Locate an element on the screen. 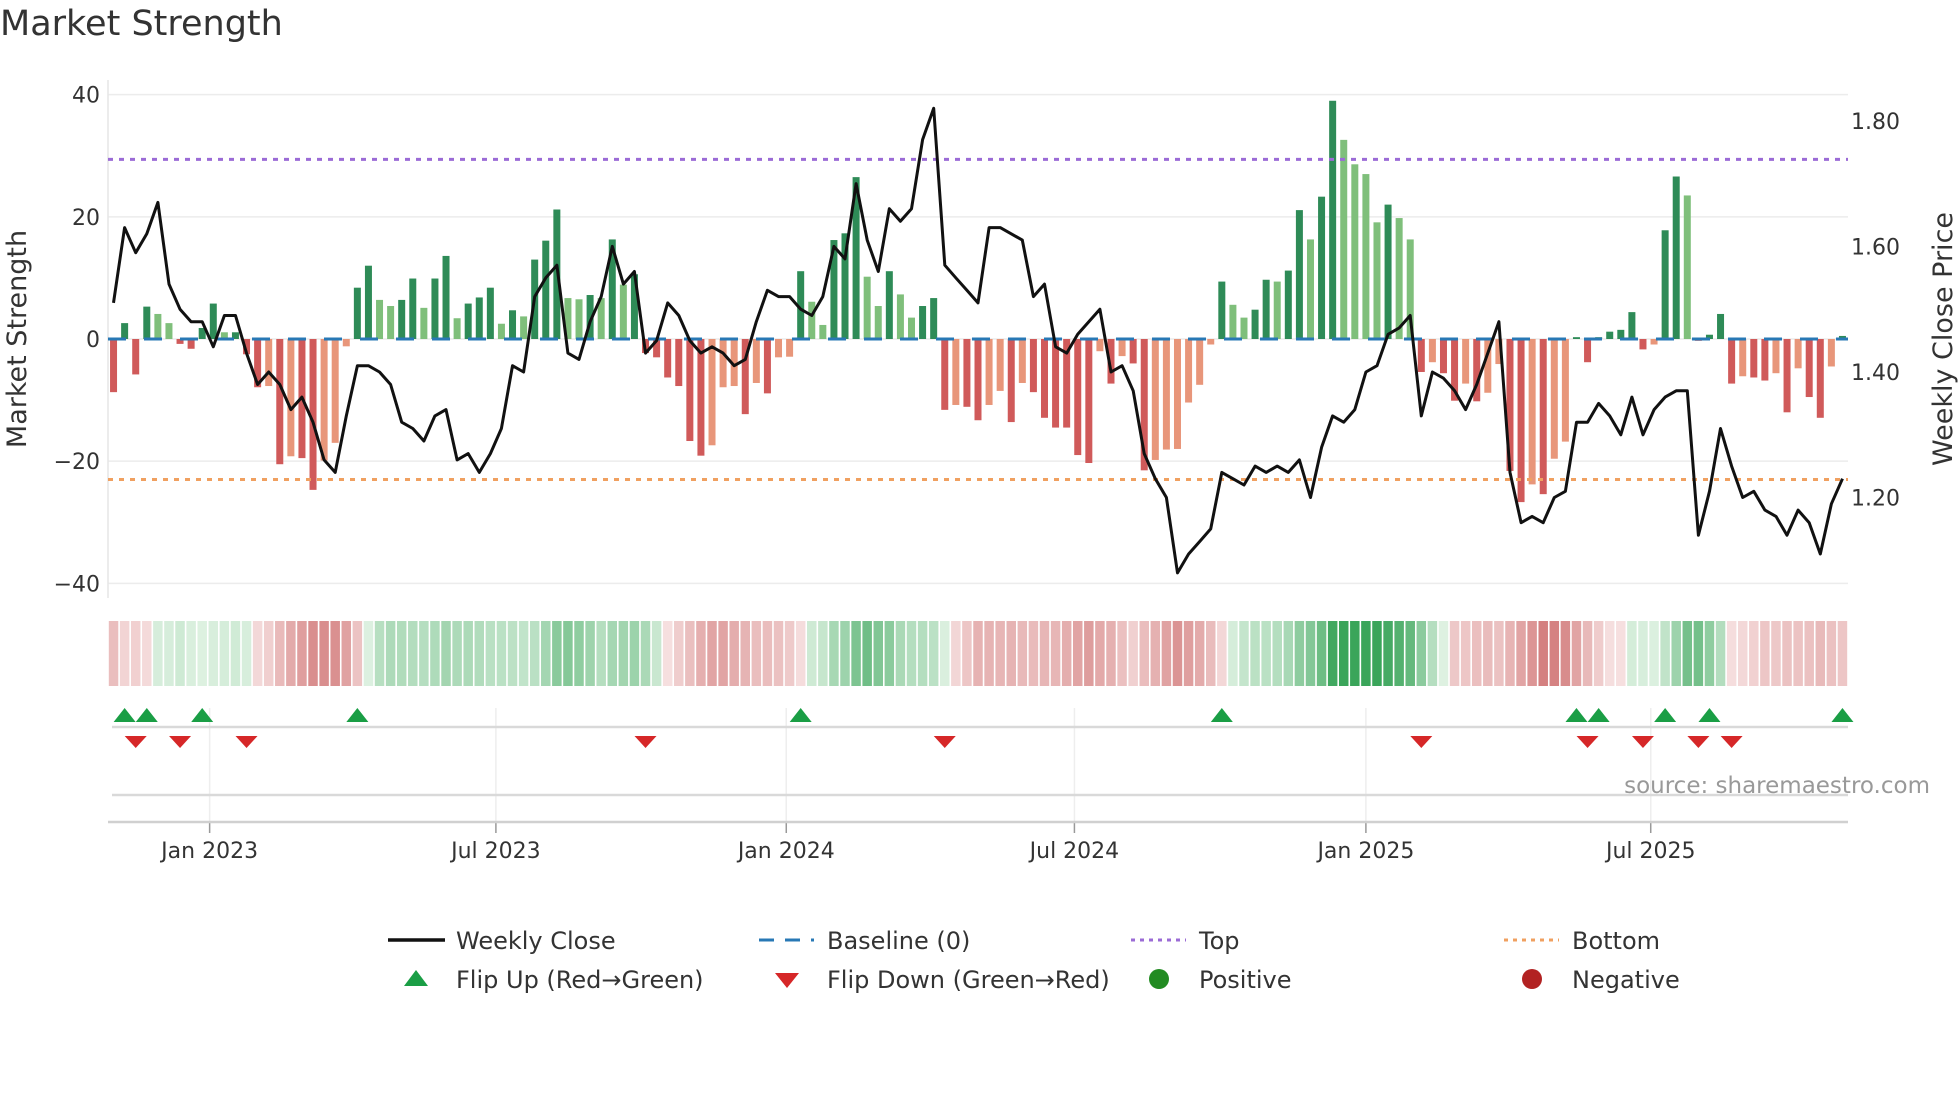 Image resolution: width=1960 pixels, height=1102 pixels. triangle-down-icon is located at coordinates (787, 980).